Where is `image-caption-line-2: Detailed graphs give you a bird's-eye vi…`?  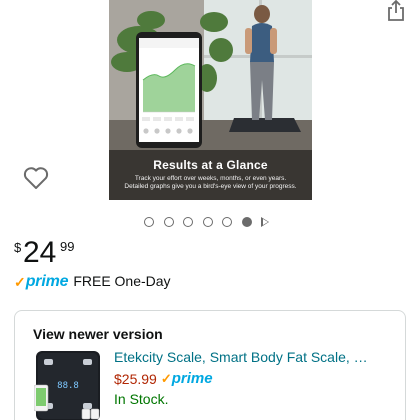
image-caption-line-2: Detailed graphs give you a bird's-eye vi… is located at coordinates (210, 186).